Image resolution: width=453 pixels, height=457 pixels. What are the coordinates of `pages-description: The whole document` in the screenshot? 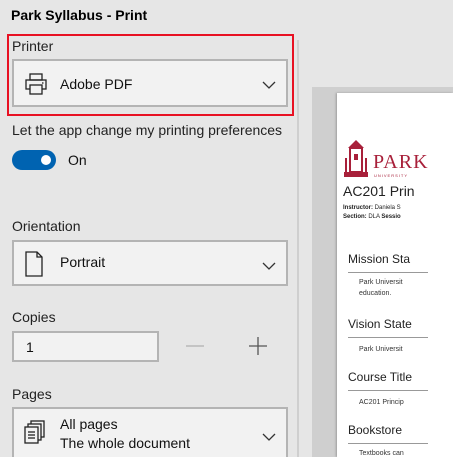 It's located at (125, 443).